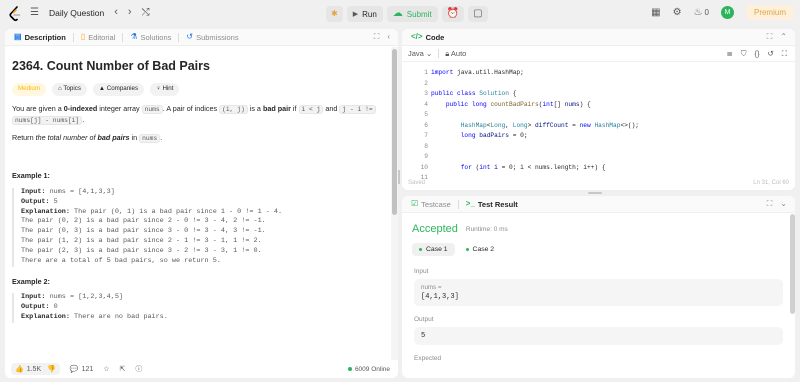 The width and height of the screenshot is (800, 382). What do you see at coordinates (477, 72) in the screenshot?
I see `code-line: import java.util.HashMap;` at bounding box center [477, 72].